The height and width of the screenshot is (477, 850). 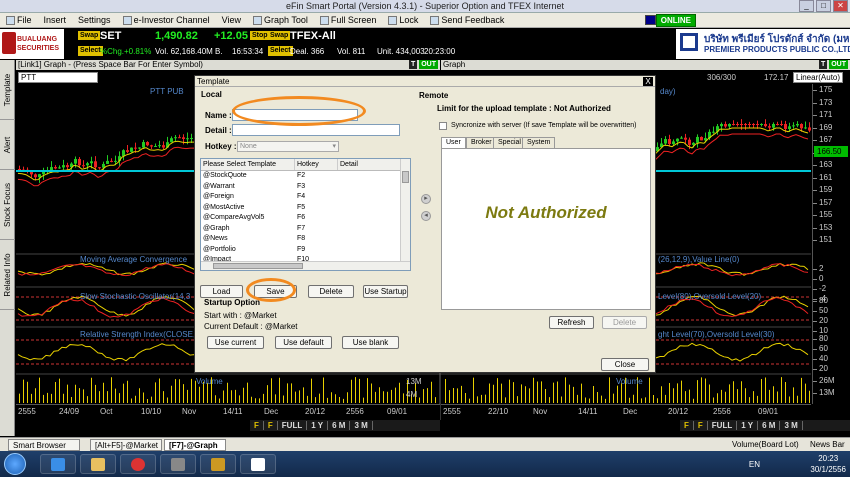 What do you see at coordinates (90, 51) in the screenshot?
I see `set-select-button: Select` at bounding box center [90, 51].